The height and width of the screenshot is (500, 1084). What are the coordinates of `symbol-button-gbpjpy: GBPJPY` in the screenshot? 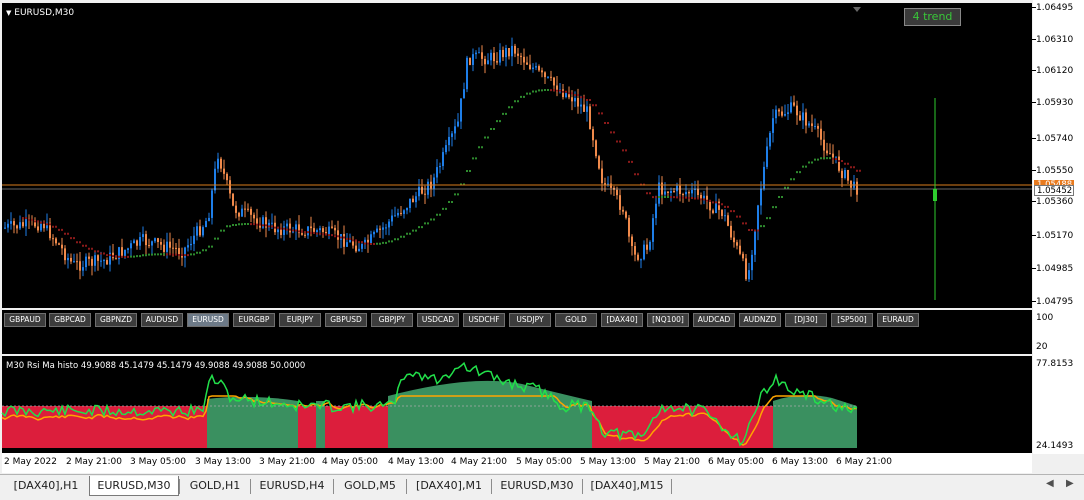 It's located at (392, 320).